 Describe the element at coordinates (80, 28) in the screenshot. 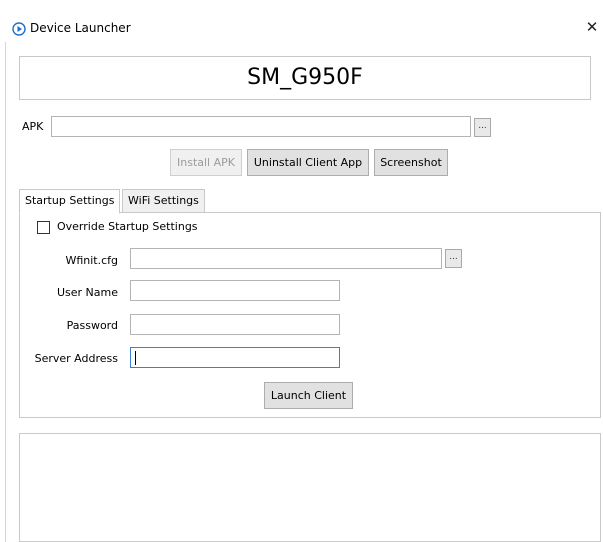

I see `window-title: Device Launcher` at that location.